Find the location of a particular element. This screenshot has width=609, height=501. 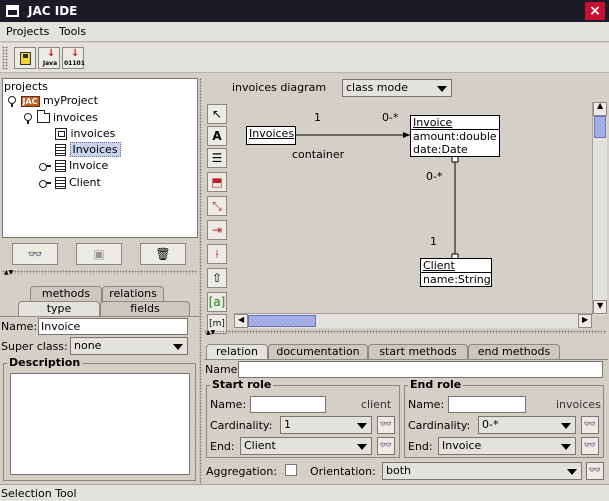

start-role-end-search-button: 👓 is located at coordinates (386, 446).